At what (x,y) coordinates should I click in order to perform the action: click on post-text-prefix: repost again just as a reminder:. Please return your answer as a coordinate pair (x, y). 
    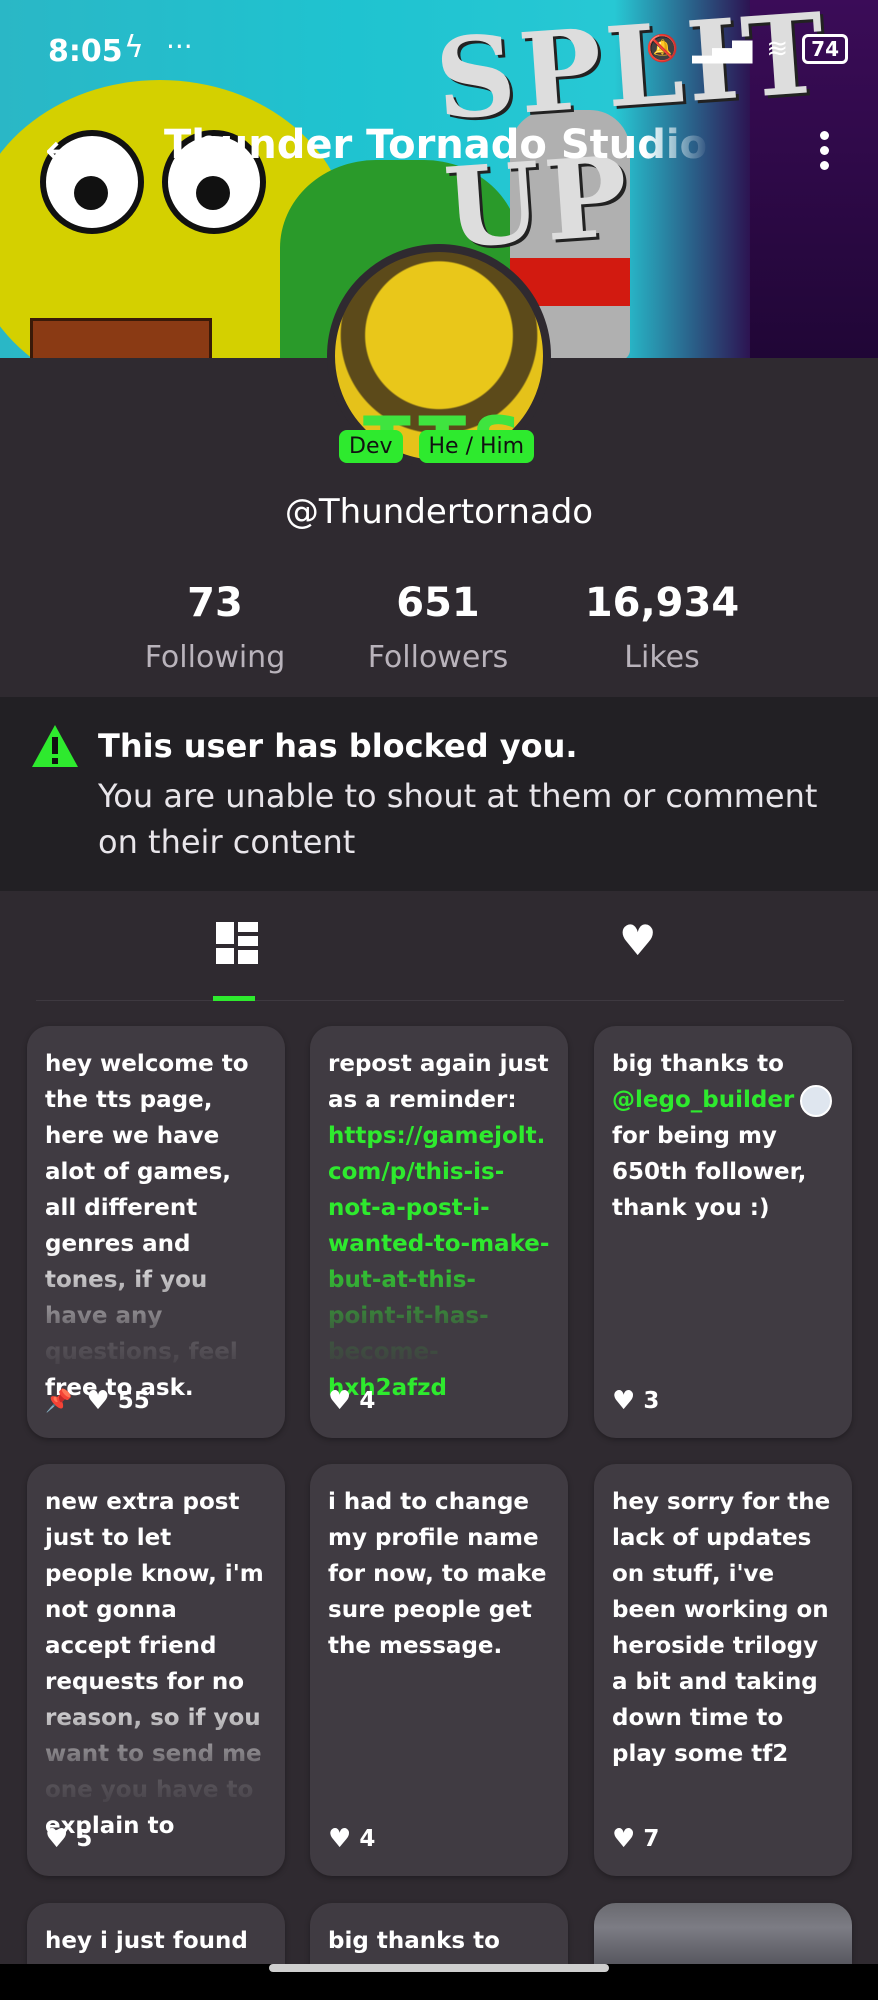
    Looking at the image, I should click on (438, 1082).